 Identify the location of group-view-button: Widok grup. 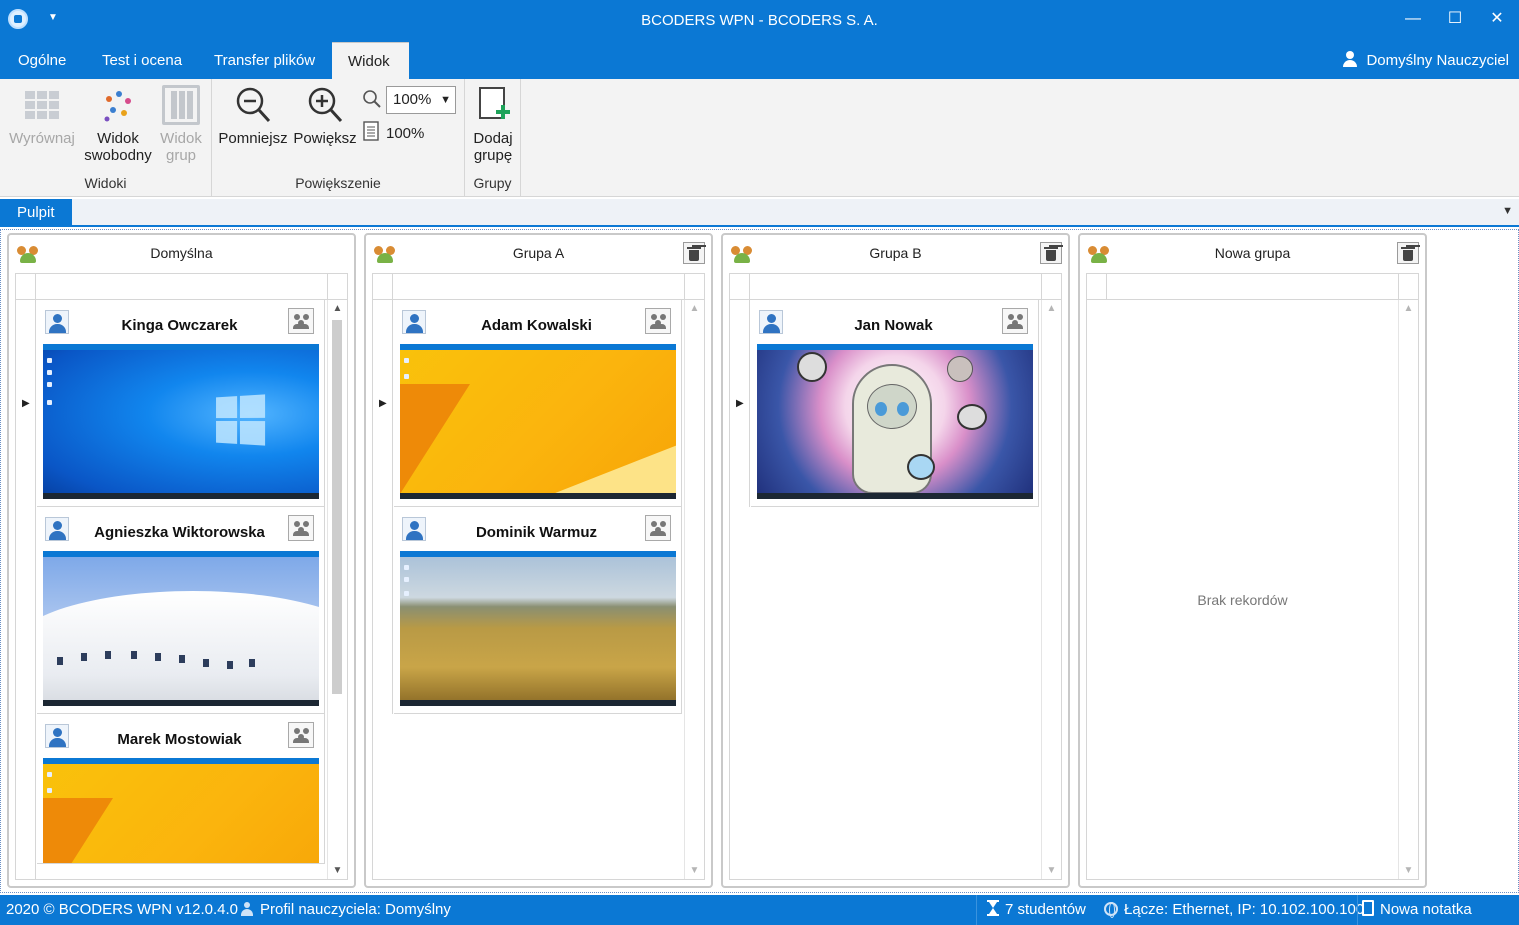
(181, 124).